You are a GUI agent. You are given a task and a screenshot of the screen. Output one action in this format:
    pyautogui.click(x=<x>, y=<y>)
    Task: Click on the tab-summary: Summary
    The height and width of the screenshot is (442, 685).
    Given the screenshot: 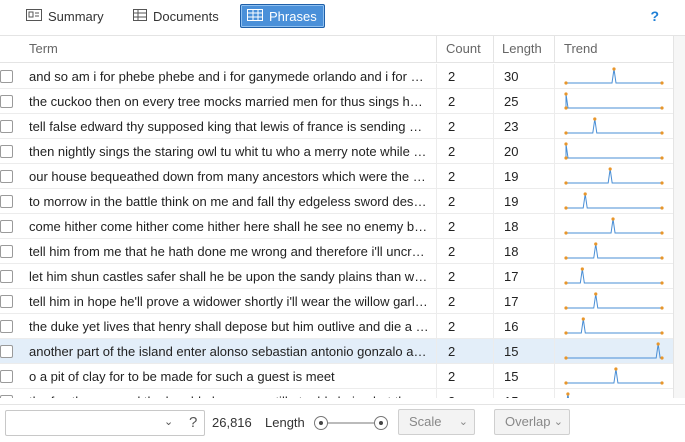 What is the action you would take?
    pyautogui.click(x=66, y=16)
    